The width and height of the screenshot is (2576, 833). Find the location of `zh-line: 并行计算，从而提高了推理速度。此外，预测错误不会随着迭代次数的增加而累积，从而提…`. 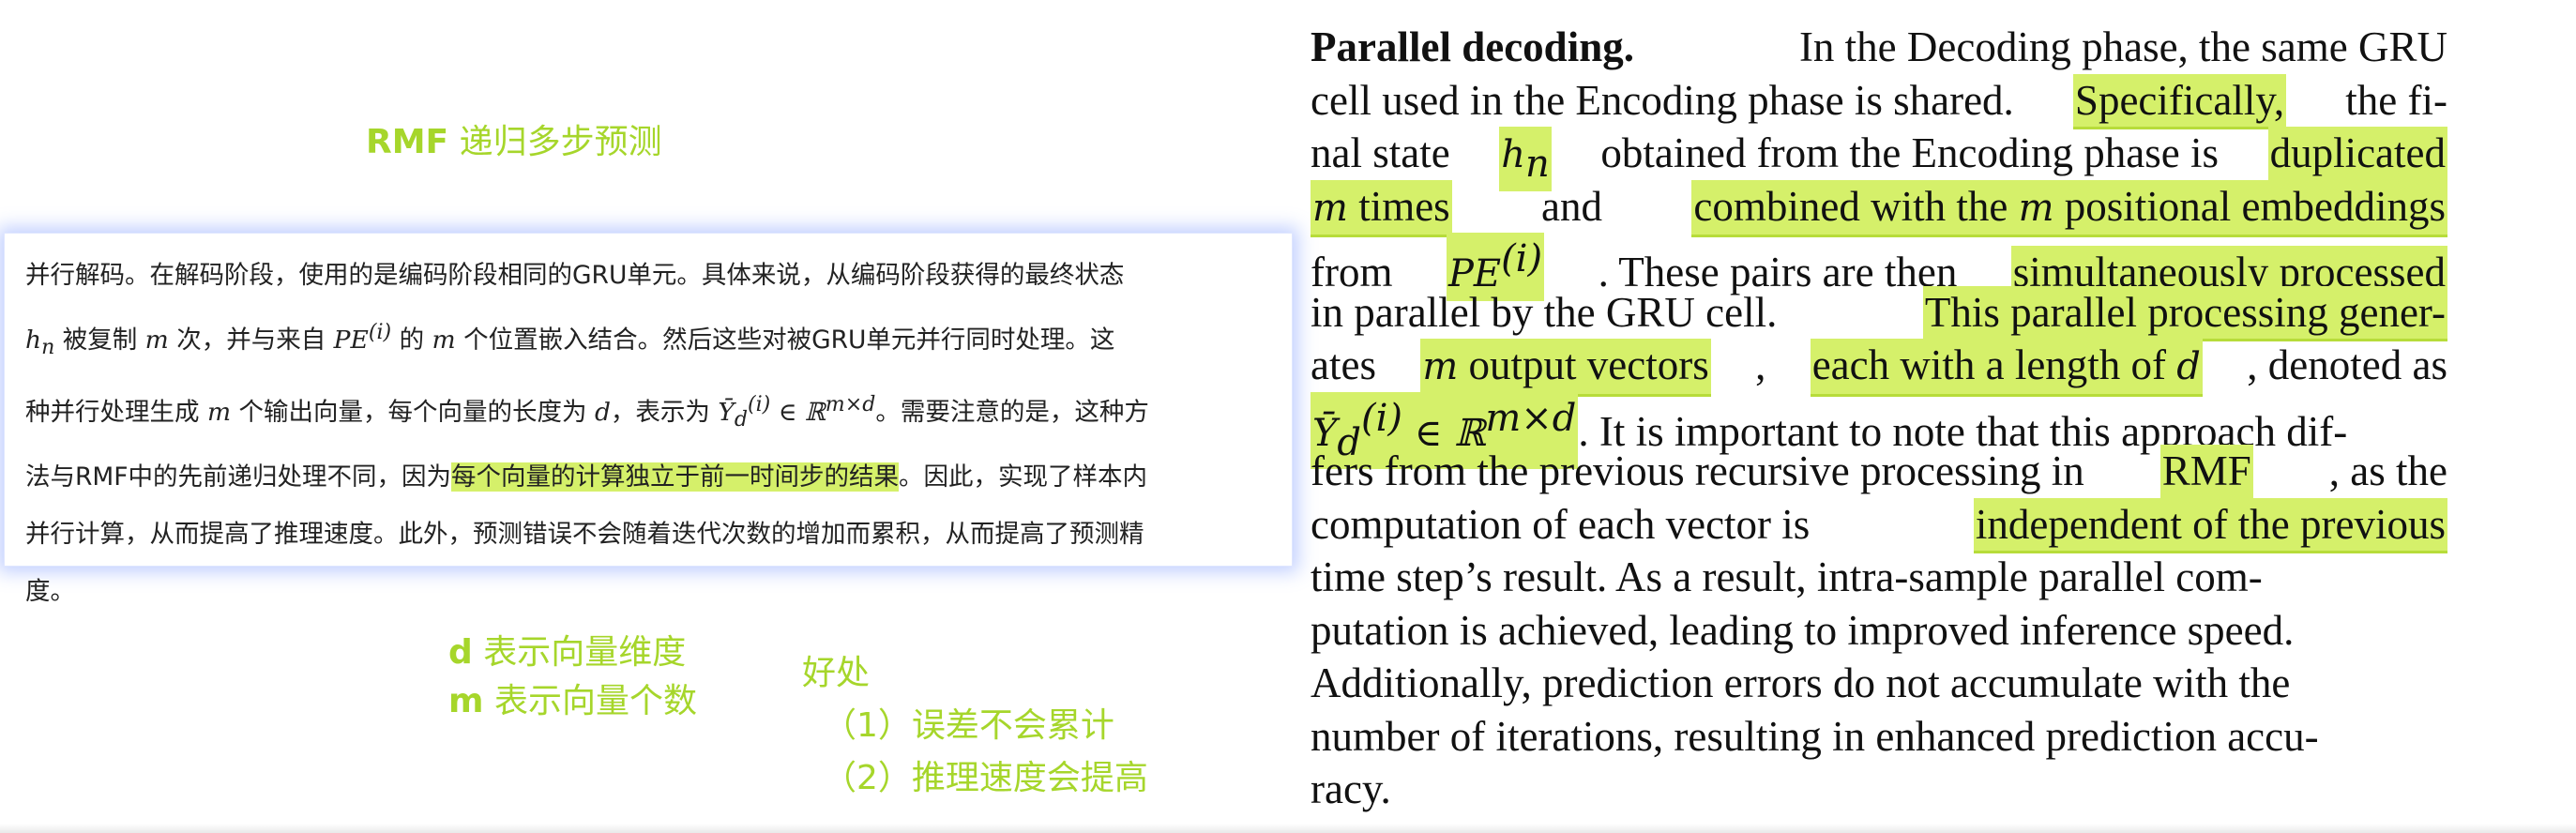

zh-line: 并行计算，从而提高了推理速度。此外，预测错误不会随着迭代次数的增加而累积，从而提… is located at coordinates (584, 535).